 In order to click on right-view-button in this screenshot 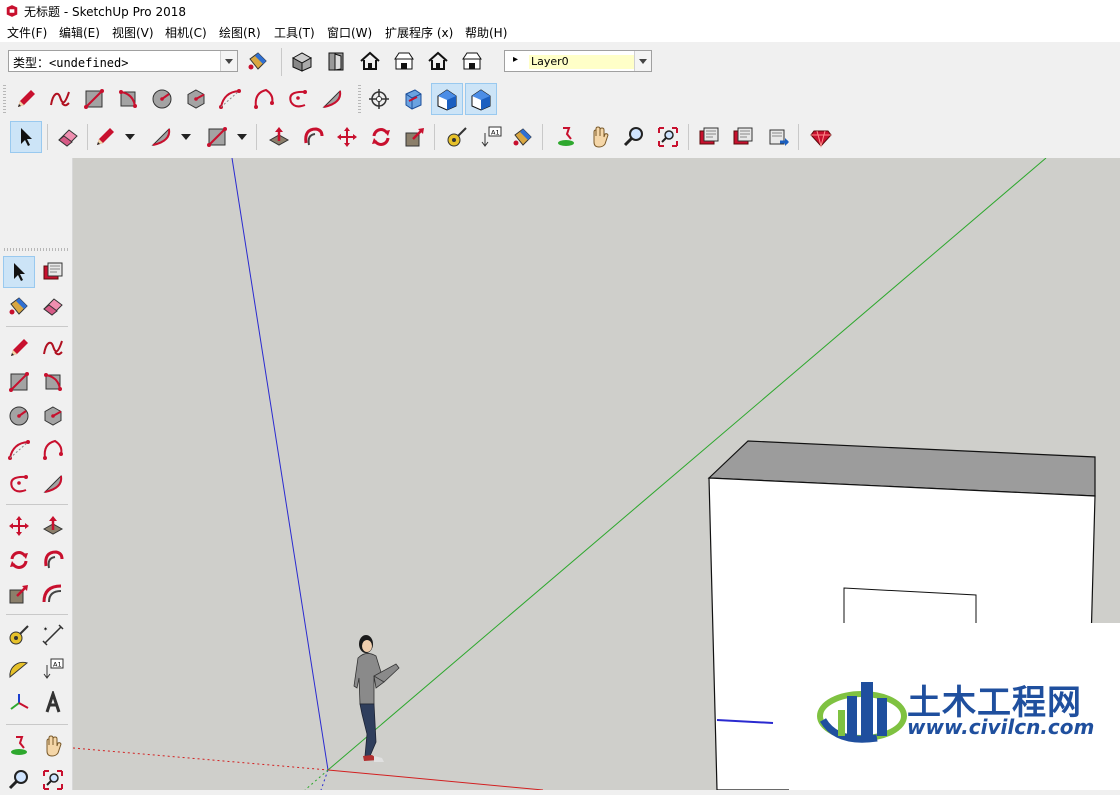, I will do `click(404, 61)`.